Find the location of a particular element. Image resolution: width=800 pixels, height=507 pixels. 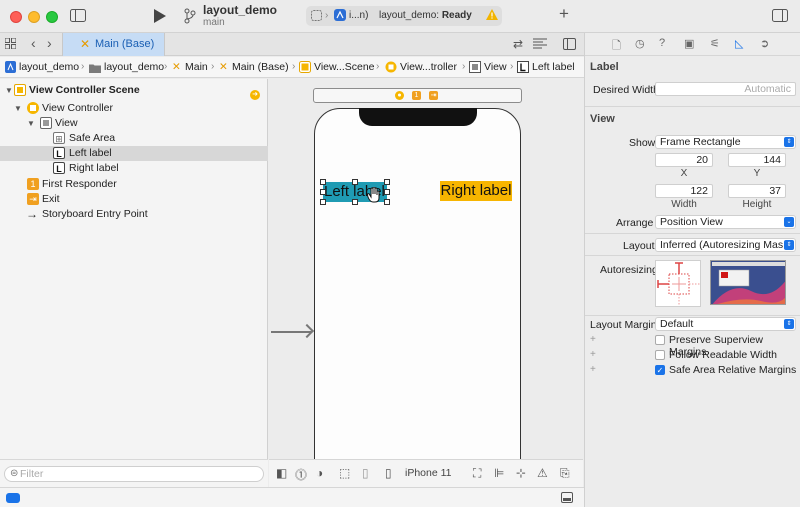

update-frames-icon: ⛶ is located at coordinates (477, 473).